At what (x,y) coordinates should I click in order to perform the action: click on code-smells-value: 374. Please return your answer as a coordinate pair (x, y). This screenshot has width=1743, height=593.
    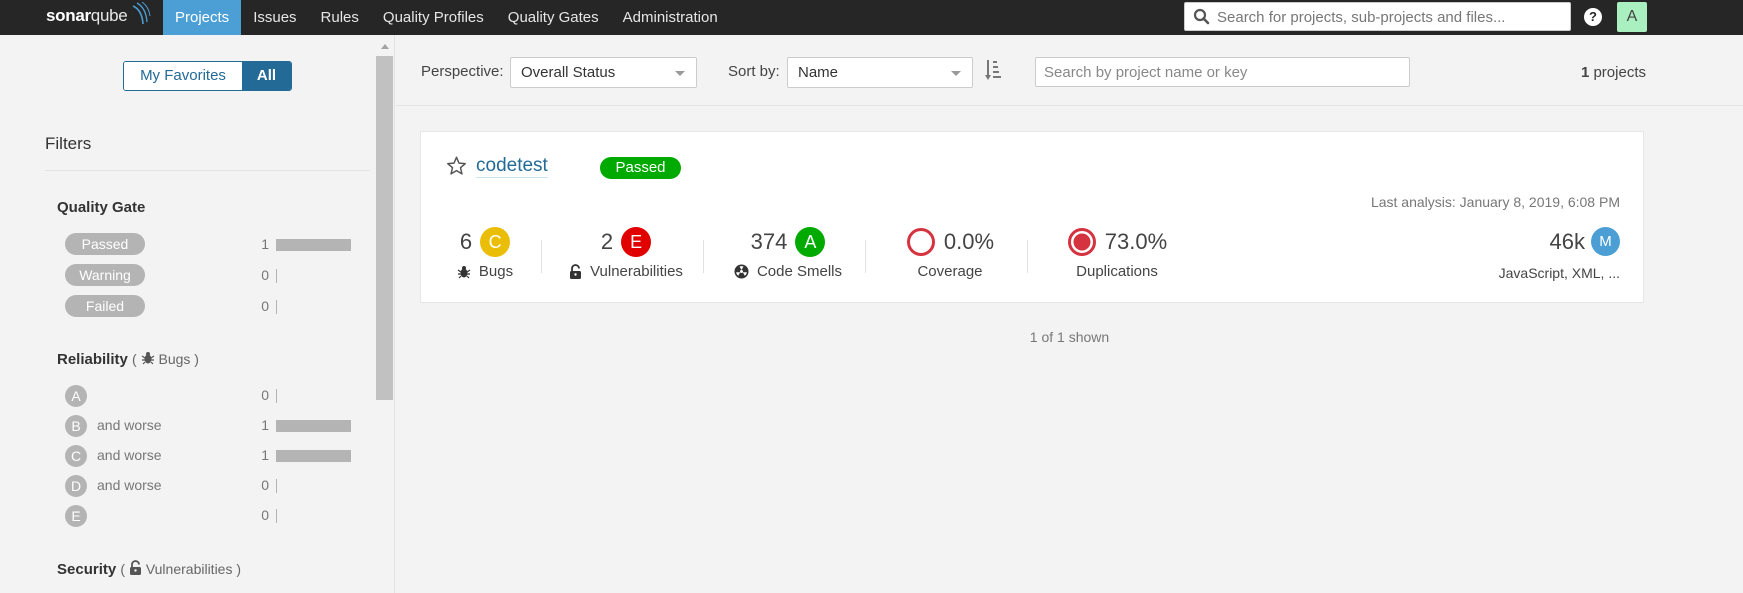
    Looking at the image, I should click on (769, 241).